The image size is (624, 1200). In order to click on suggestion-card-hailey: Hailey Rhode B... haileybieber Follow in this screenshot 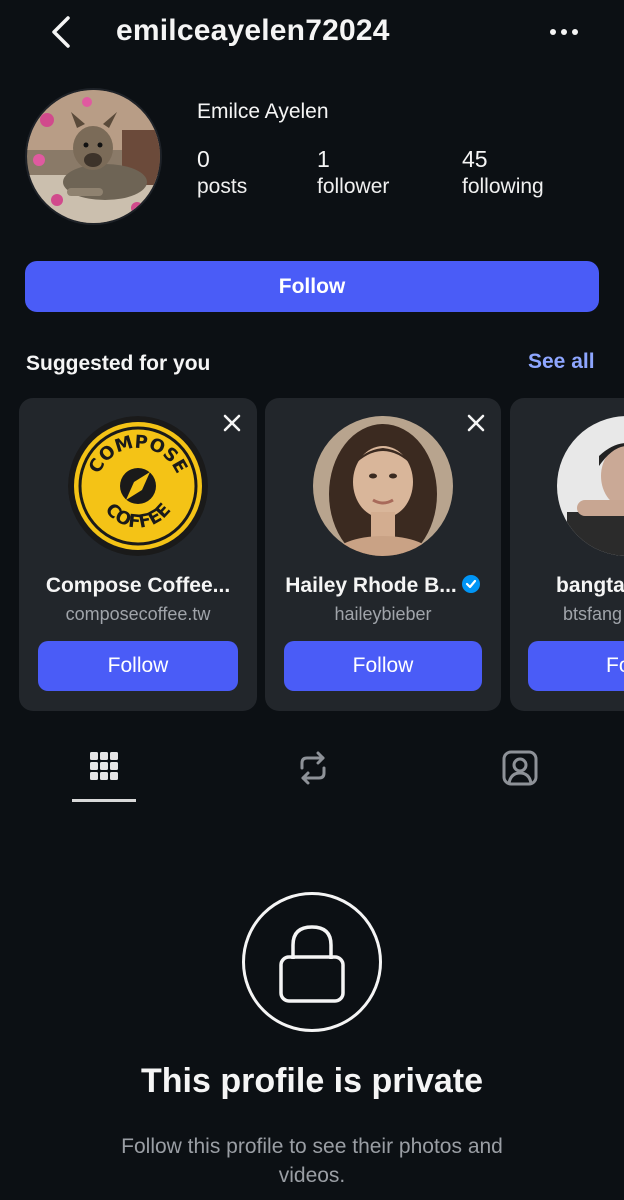, I will do `click(383, 554)`.